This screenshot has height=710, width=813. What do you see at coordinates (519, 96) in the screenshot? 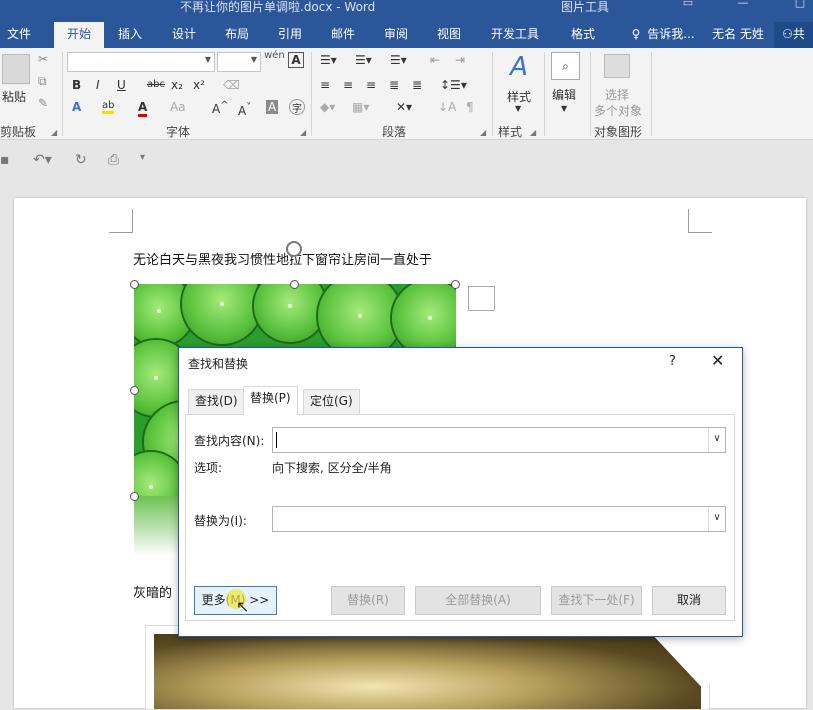
I see `styles-button: 样式` at bounding box center [519, 96].